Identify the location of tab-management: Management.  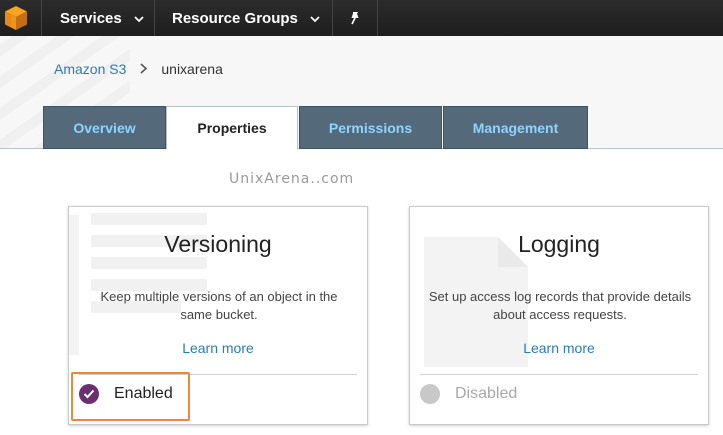
(515, 127).